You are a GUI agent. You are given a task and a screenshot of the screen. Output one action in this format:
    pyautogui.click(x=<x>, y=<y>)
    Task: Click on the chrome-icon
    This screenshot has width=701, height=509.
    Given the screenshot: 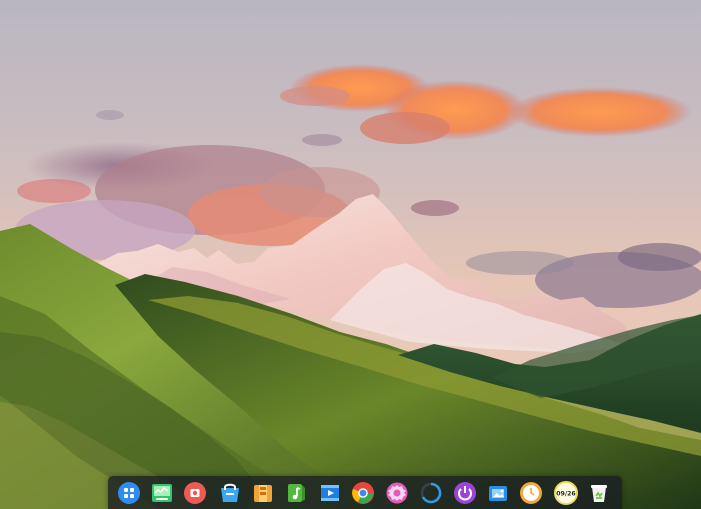 What is the action you would take?
    pyautogui.click(x=363, y=493)
    